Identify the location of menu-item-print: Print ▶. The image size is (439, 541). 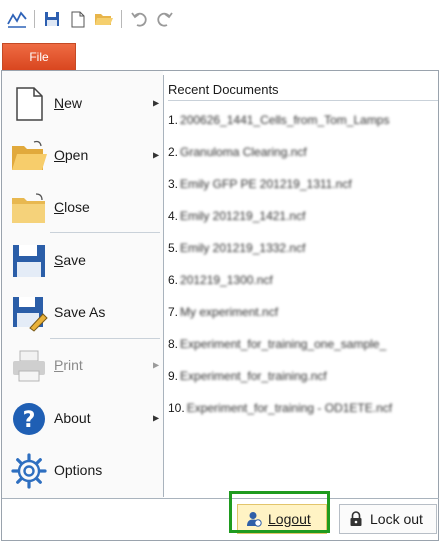
(82, 365).